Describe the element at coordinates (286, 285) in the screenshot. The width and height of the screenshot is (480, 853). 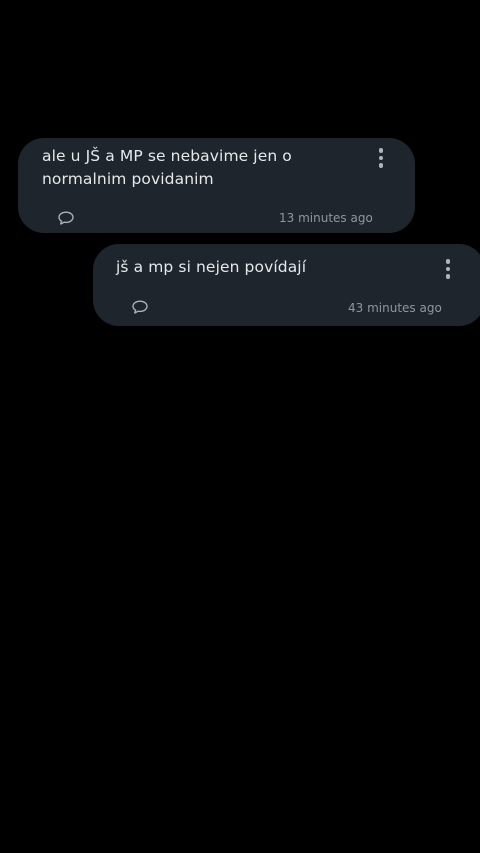
I see `message-card: jš a mp si nejen povídají 43 minutes ago` at that location.